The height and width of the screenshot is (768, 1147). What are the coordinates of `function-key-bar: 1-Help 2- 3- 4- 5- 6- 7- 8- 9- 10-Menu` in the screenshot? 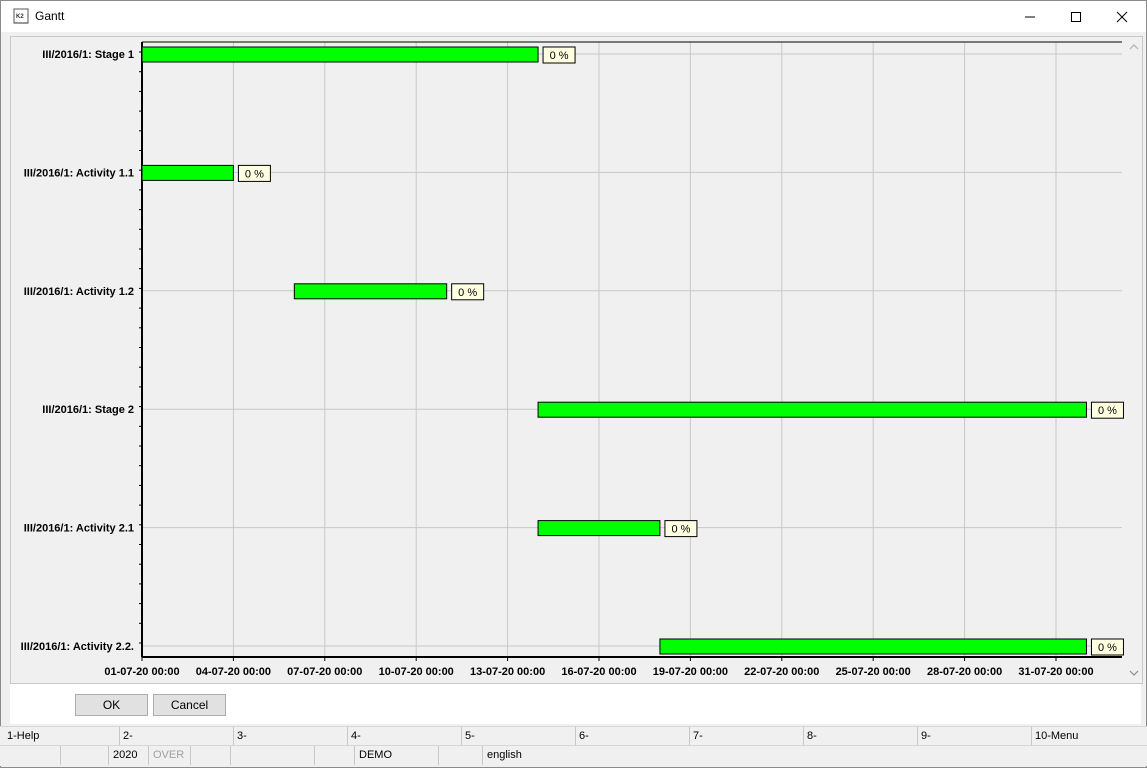 It's located at (573, 735).